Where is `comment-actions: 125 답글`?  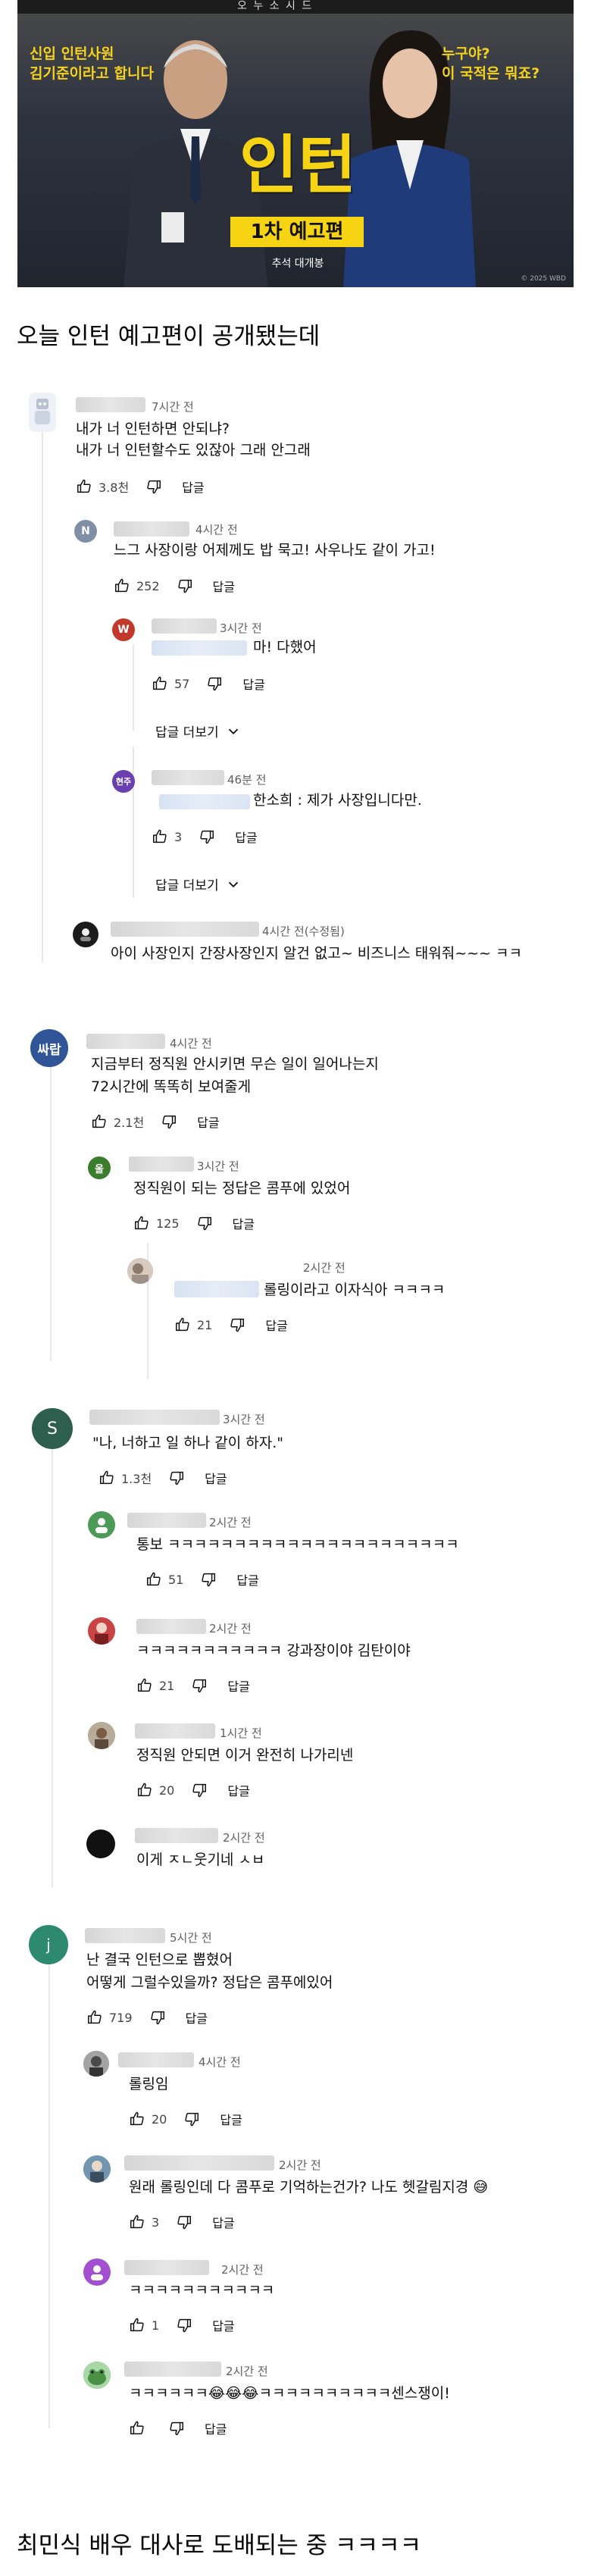
comment-actions: 125 답글 is located at coordinates (194, 1224).